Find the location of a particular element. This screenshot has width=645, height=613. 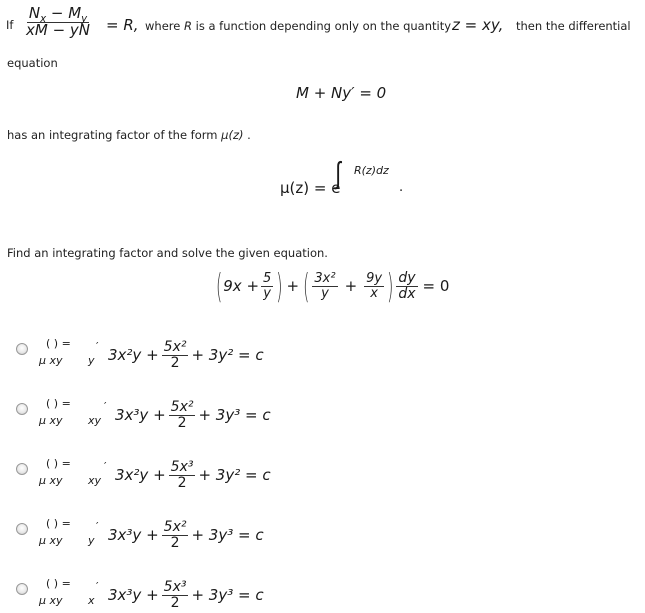

mu-formula: μ(z) = e is located at coordinates (310, 188).